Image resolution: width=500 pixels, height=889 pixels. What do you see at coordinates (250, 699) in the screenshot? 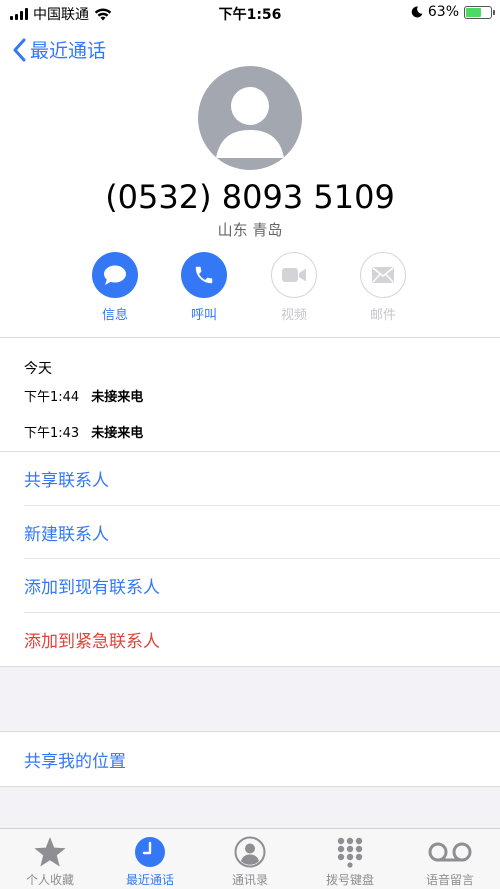
I see `section-gap` at bounding box center [250, 699].